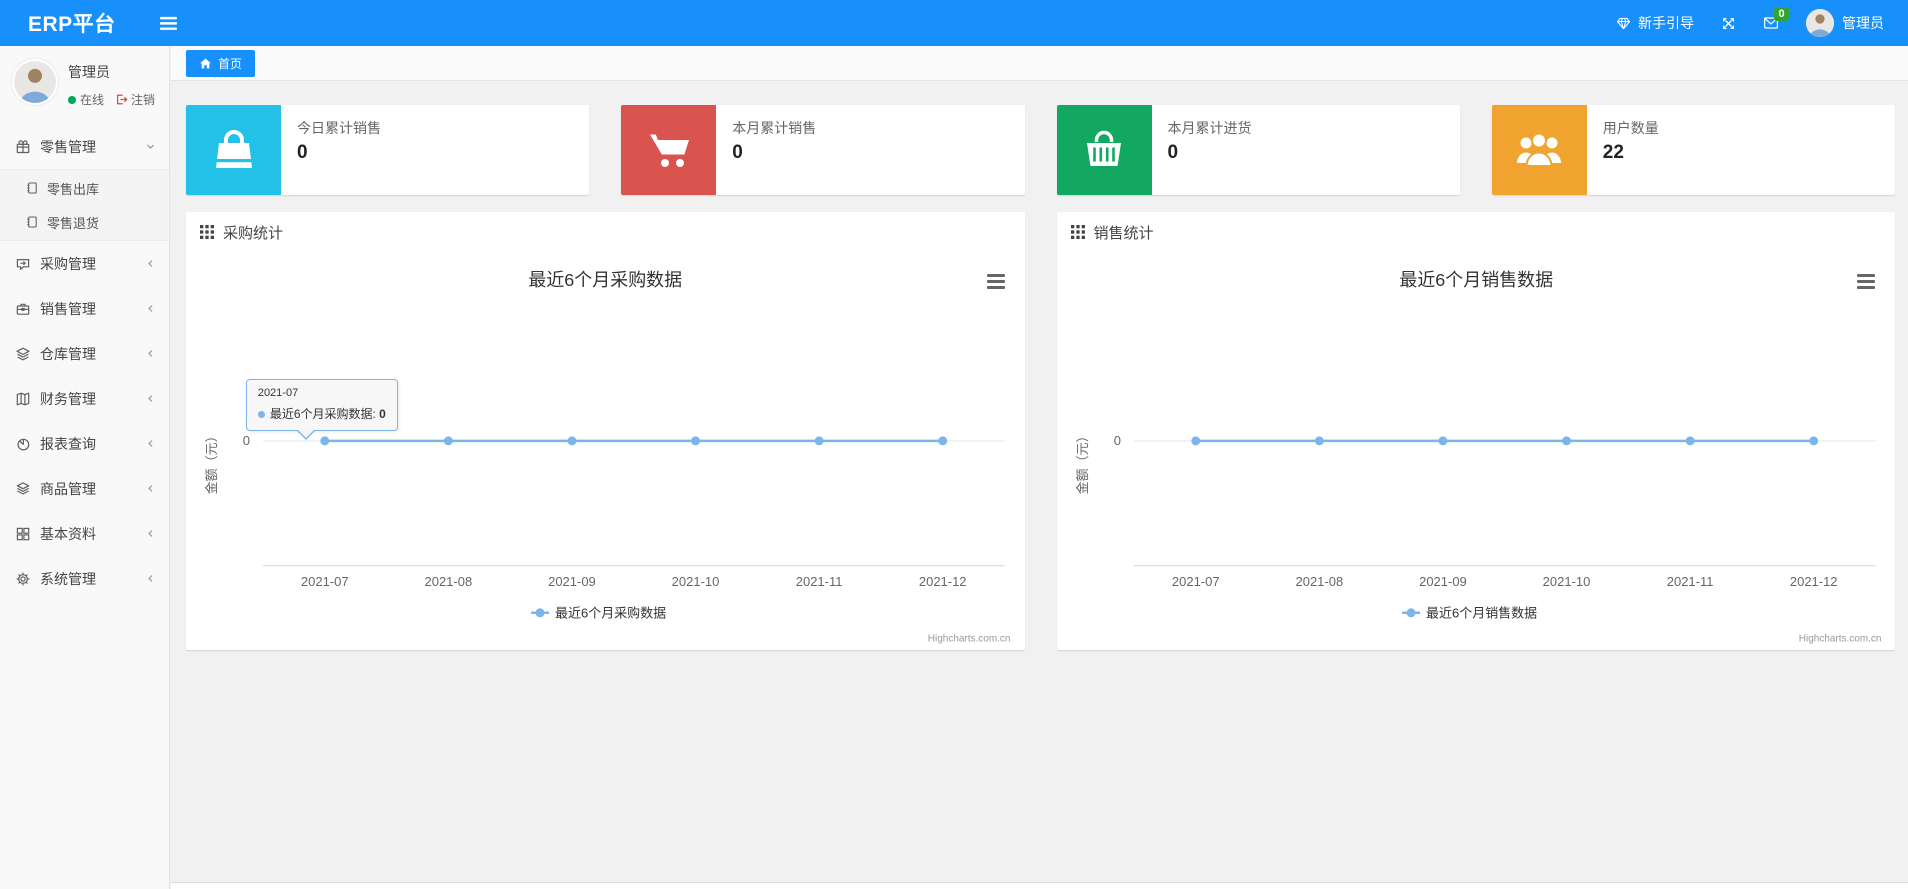 This screenshot has width=1908, height=889. Describe the element at coordinates (823, 150) in the screenshot. I see `stat-card-month-sales: 本月累计销售 0` at that location.